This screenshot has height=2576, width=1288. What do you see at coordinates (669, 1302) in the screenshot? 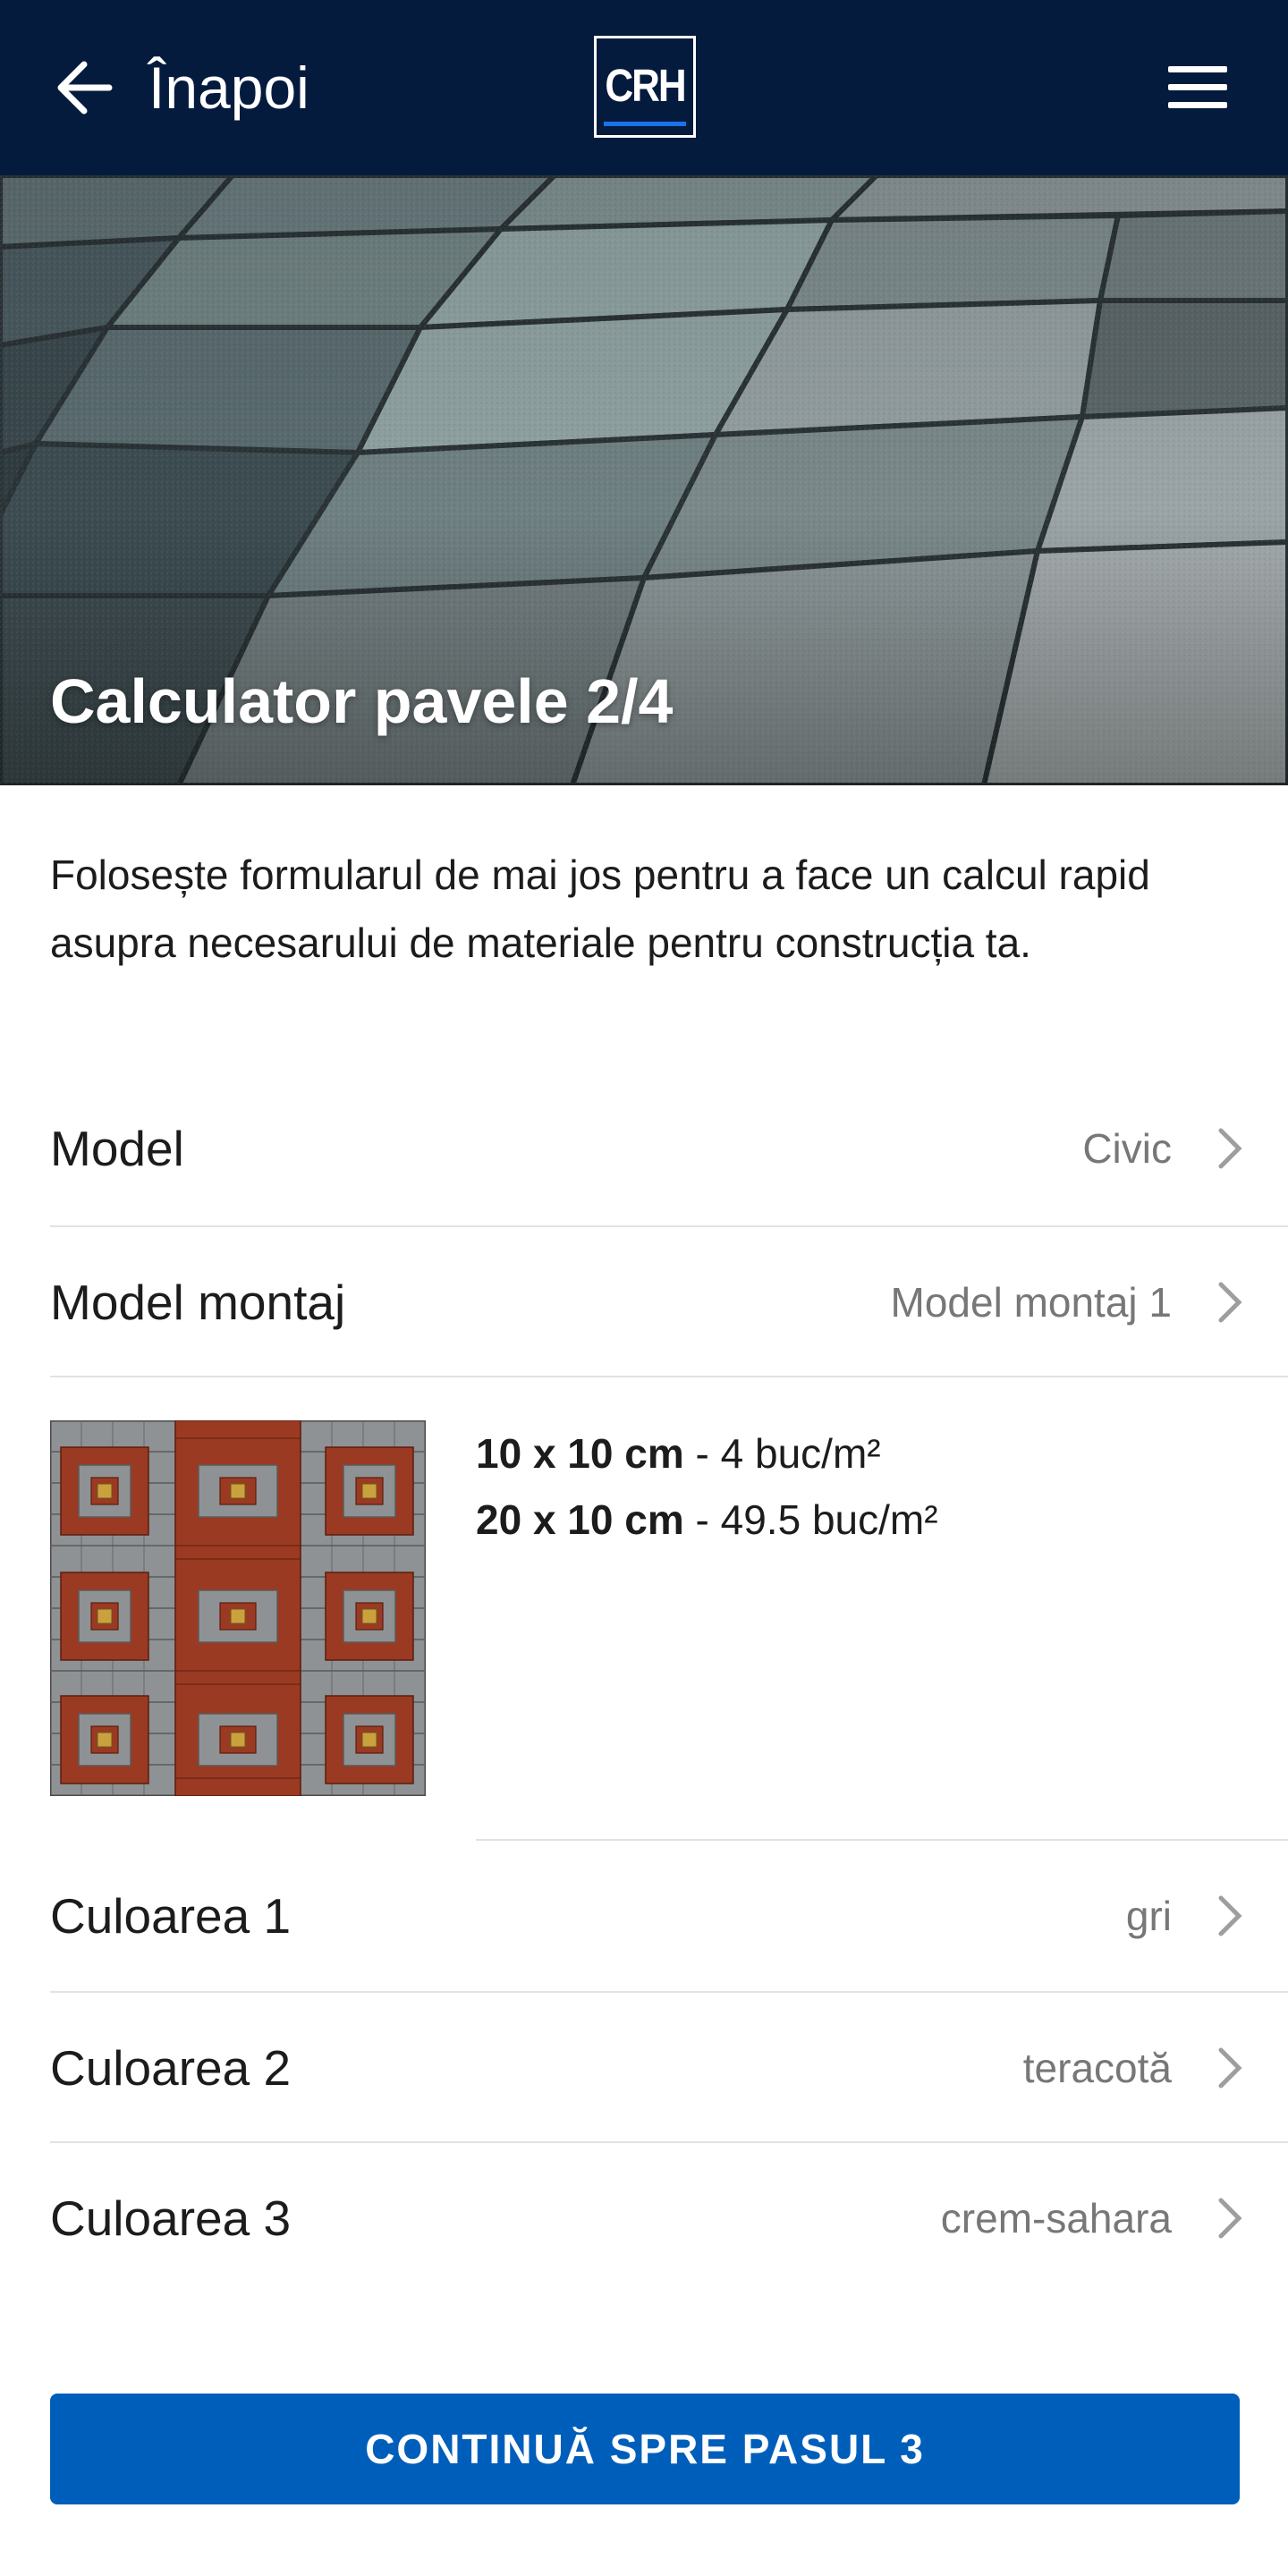
I see `model-montaj-select-row: Model montaj Model montaj 1` at bounding box center [669, 1302].